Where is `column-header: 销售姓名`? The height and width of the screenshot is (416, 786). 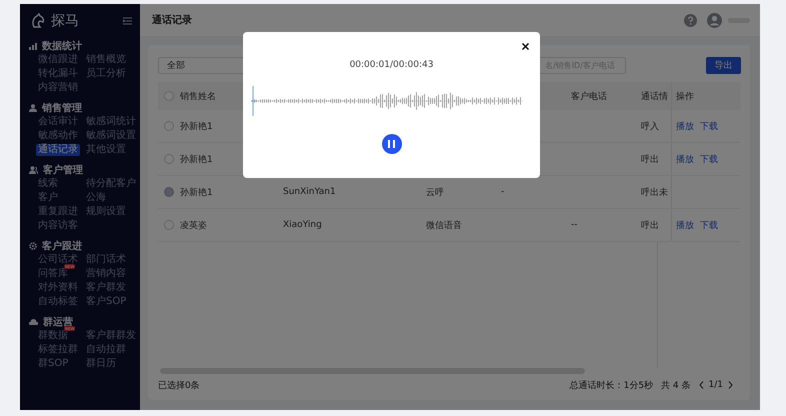 column-header: 销售姓名 is located at coordinates (198, 96).